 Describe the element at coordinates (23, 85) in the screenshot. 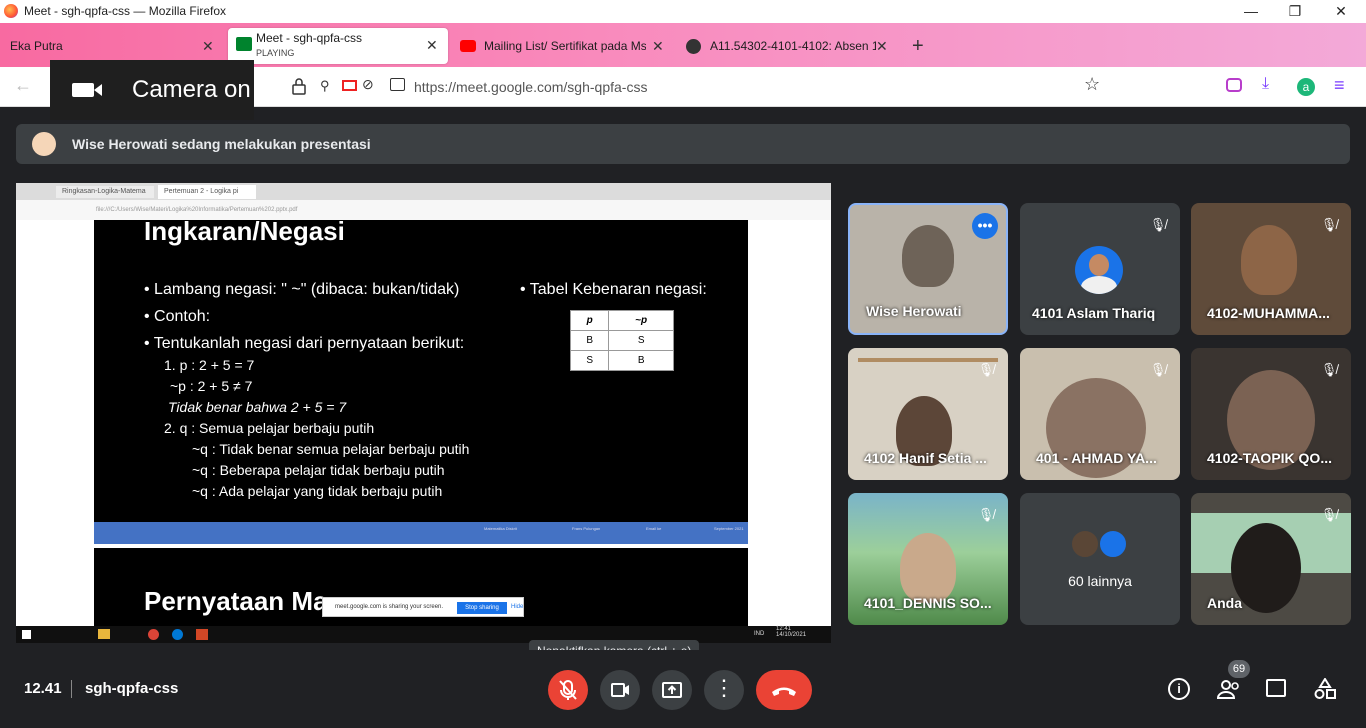

I see `back-icon: ←` at that location.